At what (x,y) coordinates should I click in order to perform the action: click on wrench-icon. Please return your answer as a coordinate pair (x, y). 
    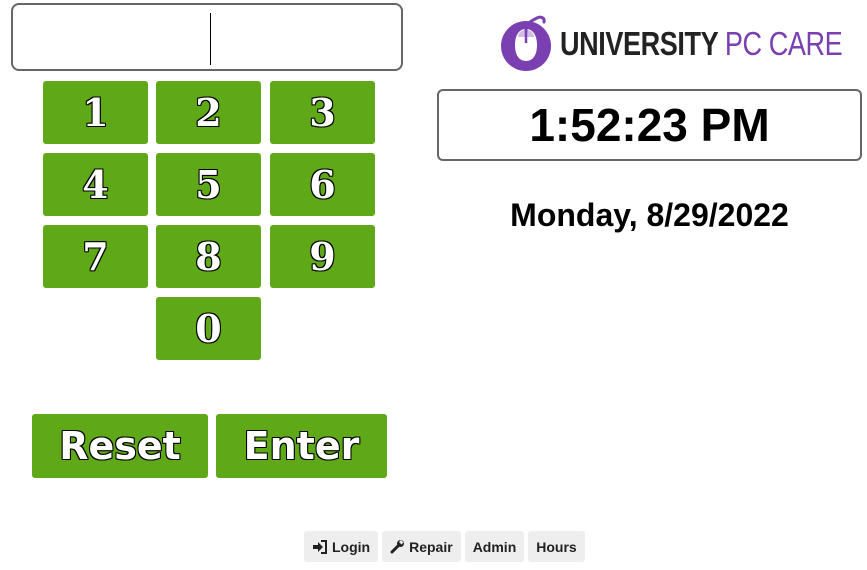
    Looking at the image, I should click on (397, 547).